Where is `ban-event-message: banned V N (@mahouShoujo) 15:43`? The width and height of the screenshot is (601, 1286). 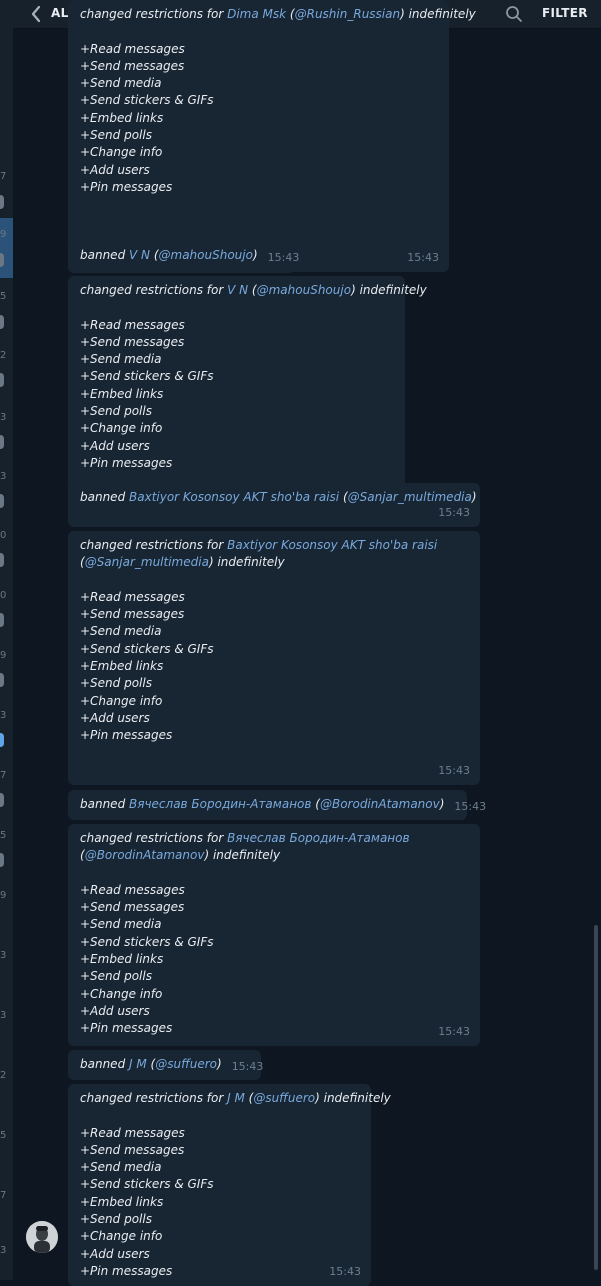
ban-event-message: banned V N (@mahouShoujo) 15:43 is located at coordinates (183, 257).